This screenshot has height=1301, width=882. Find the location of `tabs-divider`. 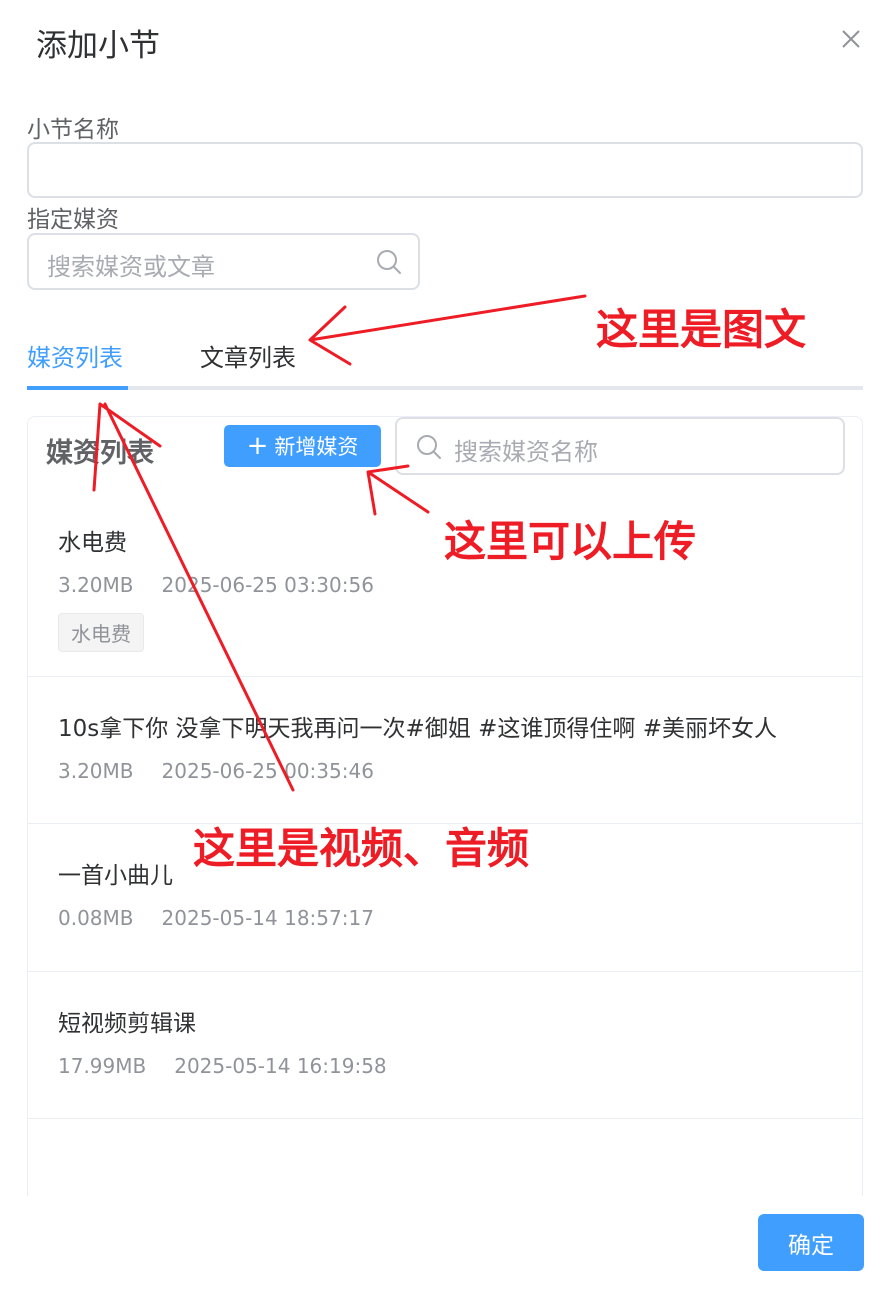

tabs-divider is located at coordinates (445, 388).